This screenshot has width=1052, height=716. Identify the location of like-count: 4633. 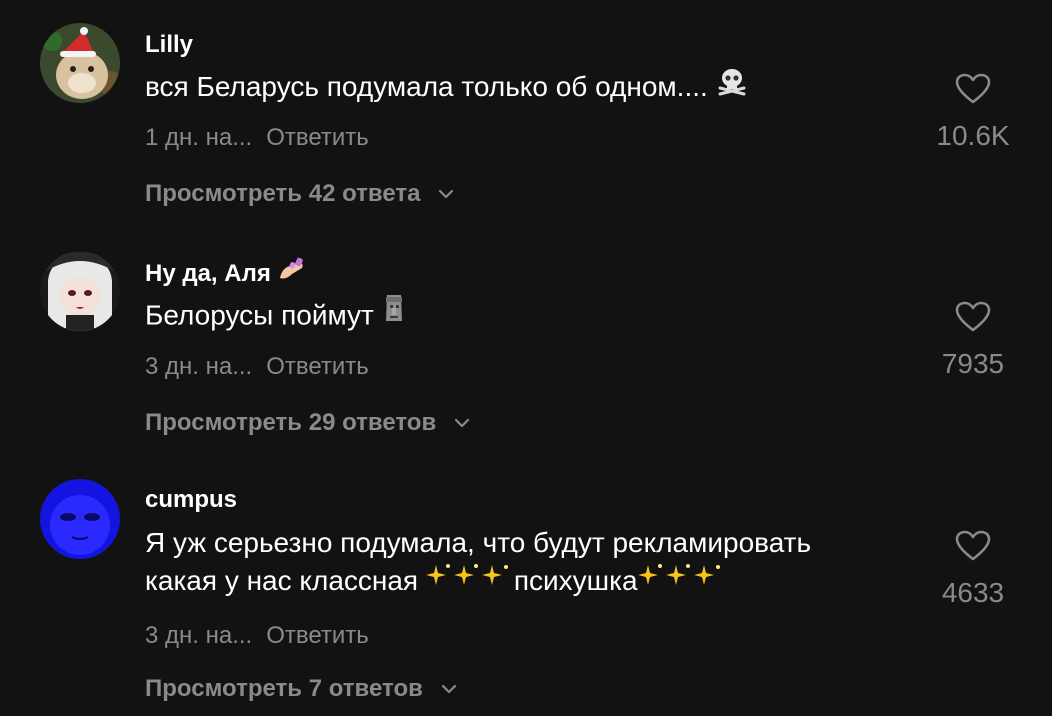
(973, 592).